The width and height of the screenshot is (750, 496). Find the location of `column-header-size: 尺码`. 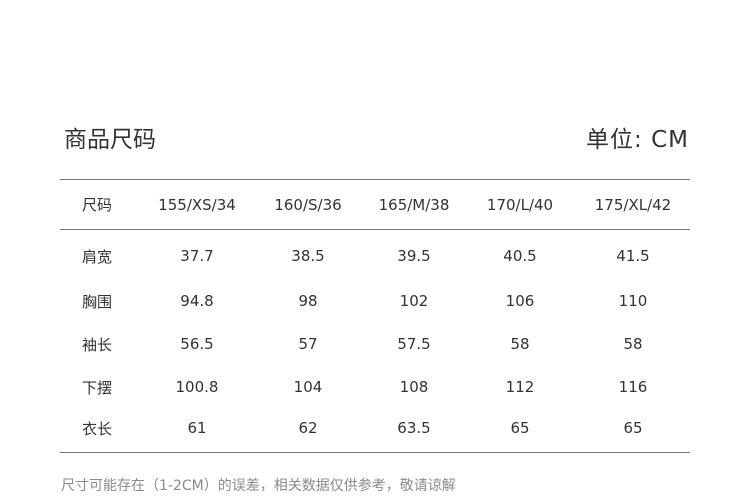

column-header-size: 尺码 is located at coordinates (101, 204).